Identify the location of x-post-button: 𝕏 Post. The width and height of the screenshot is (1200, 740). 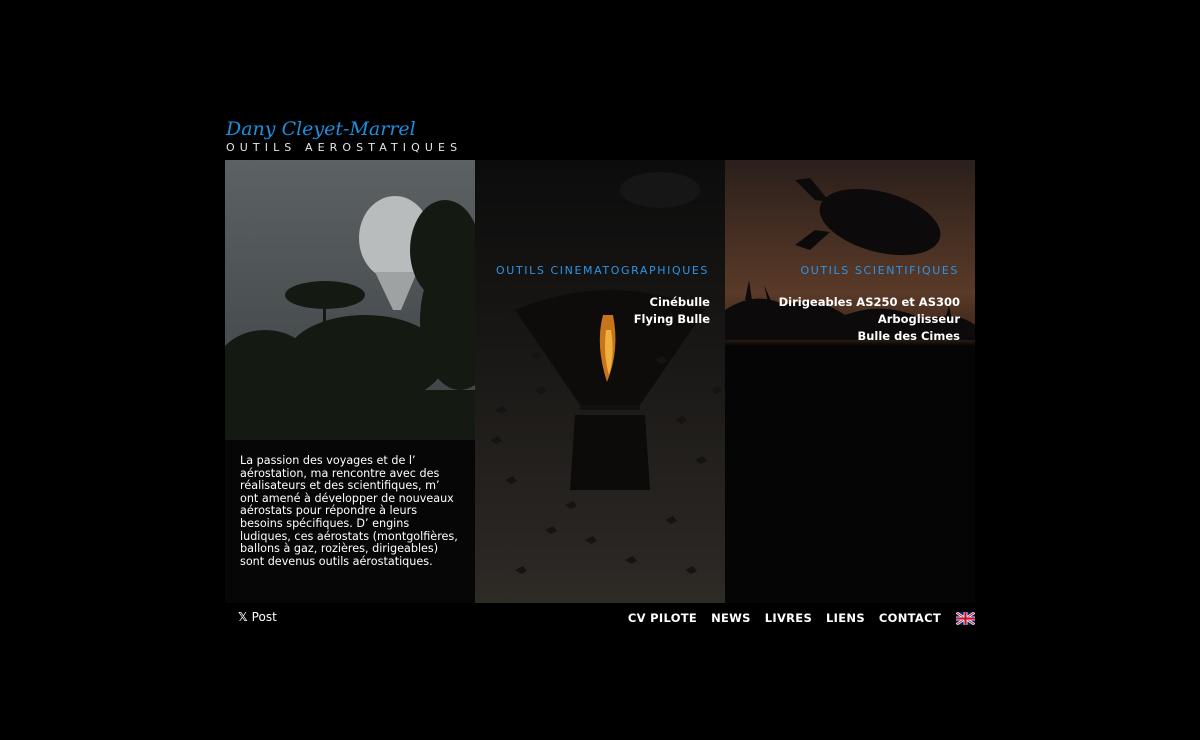
(257, 617).